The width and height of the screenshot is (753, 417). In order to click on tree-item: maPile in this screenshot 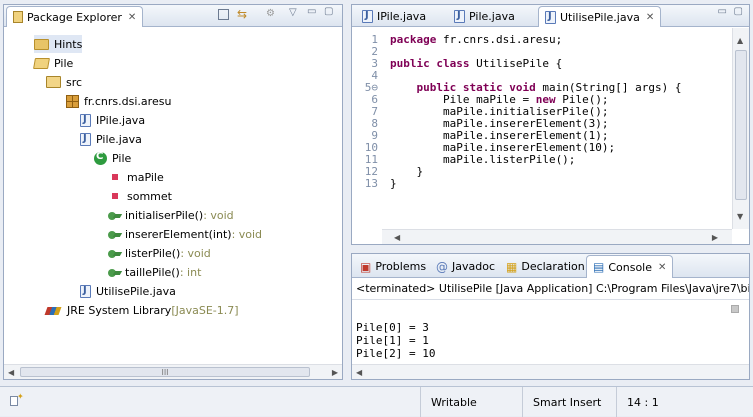, I will do `click(136, 177)`.